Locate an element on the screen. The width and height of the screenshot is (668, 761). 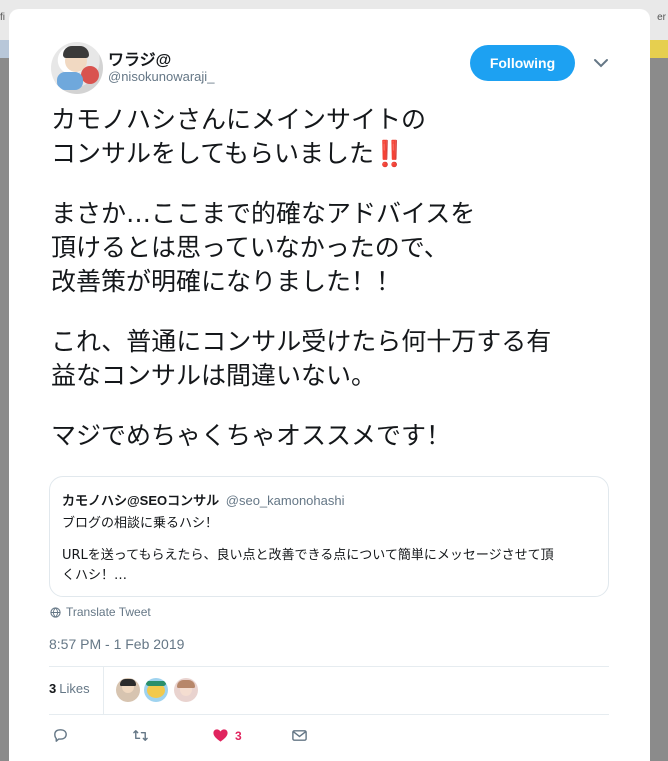
tweet-text-line: コンサルをしてもらいました‼️ is located at coordinates (341, 154).